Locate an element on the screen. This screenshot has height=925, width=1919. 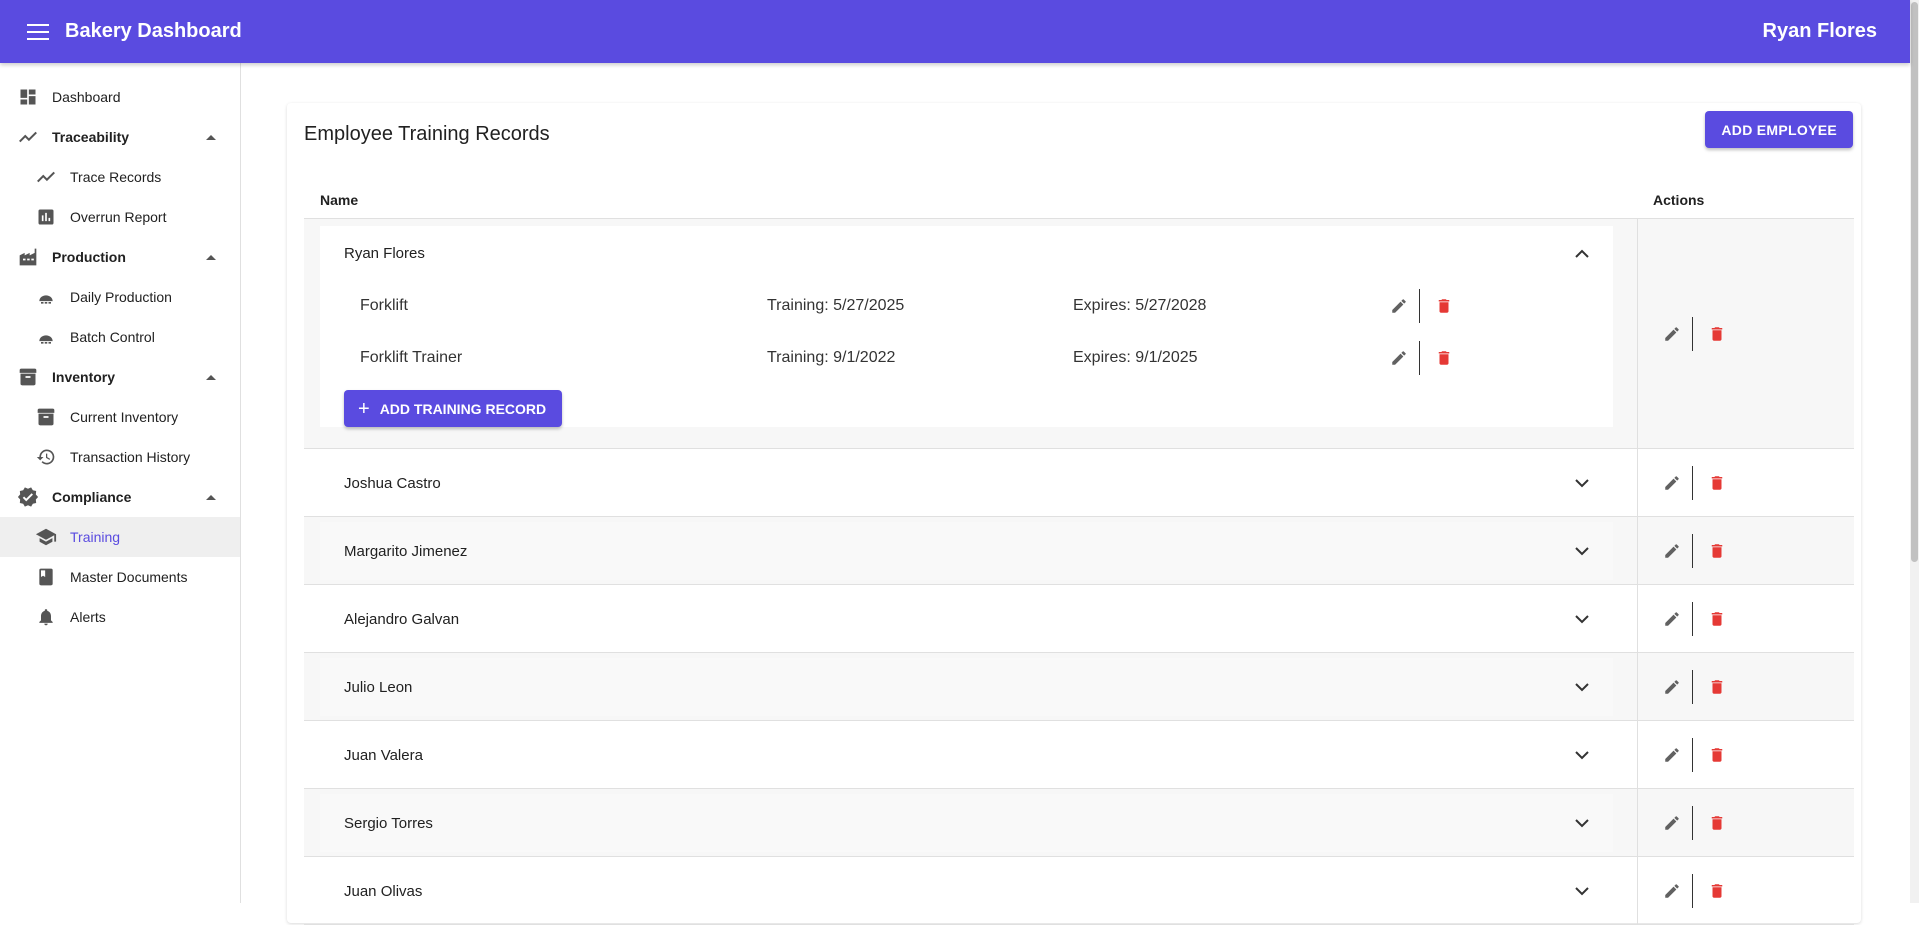
sidebar-item-dashboard: Dashboard is located at coordinates (120, 97).